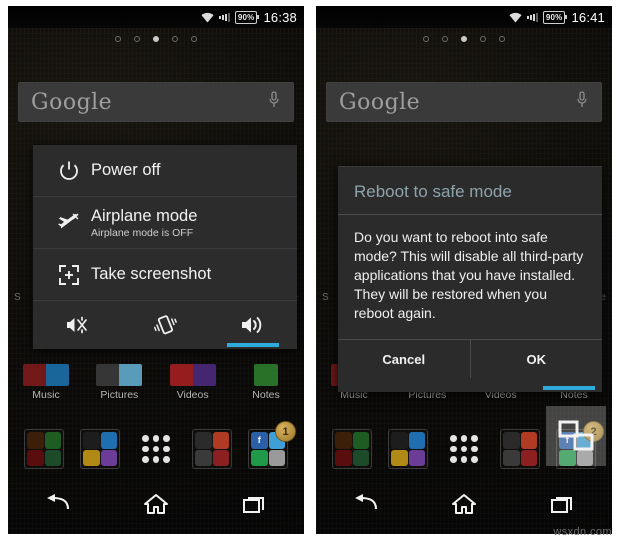 The width and height of the screenshot is (620, 540). I want to click on google-search-placeholder: Google, so click(72, 102).